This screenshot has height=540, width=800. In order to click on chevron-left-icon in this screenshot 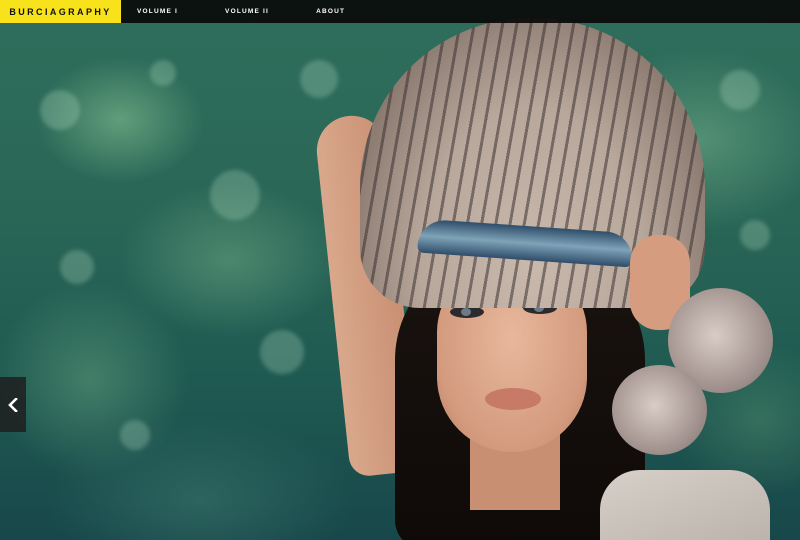, I will do `click(13, 404)`.